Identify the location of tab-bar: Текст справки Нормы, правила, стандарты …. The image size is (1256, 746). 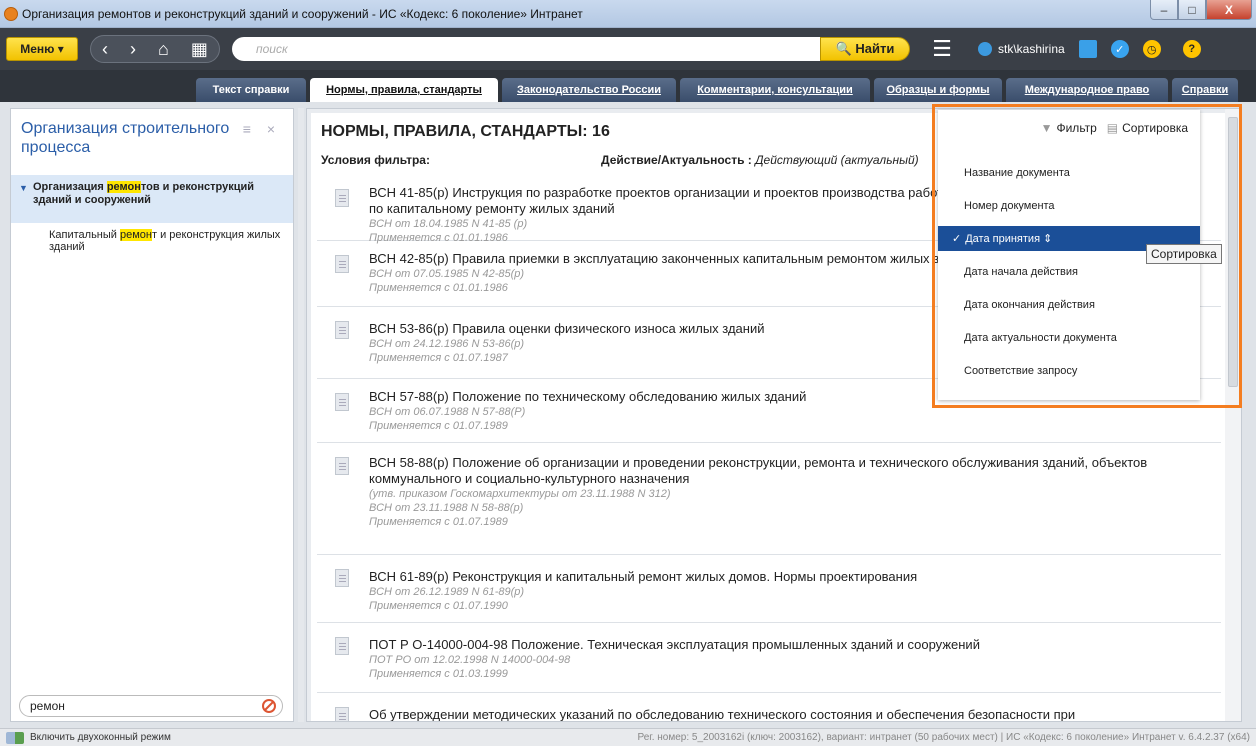
(628, 86).